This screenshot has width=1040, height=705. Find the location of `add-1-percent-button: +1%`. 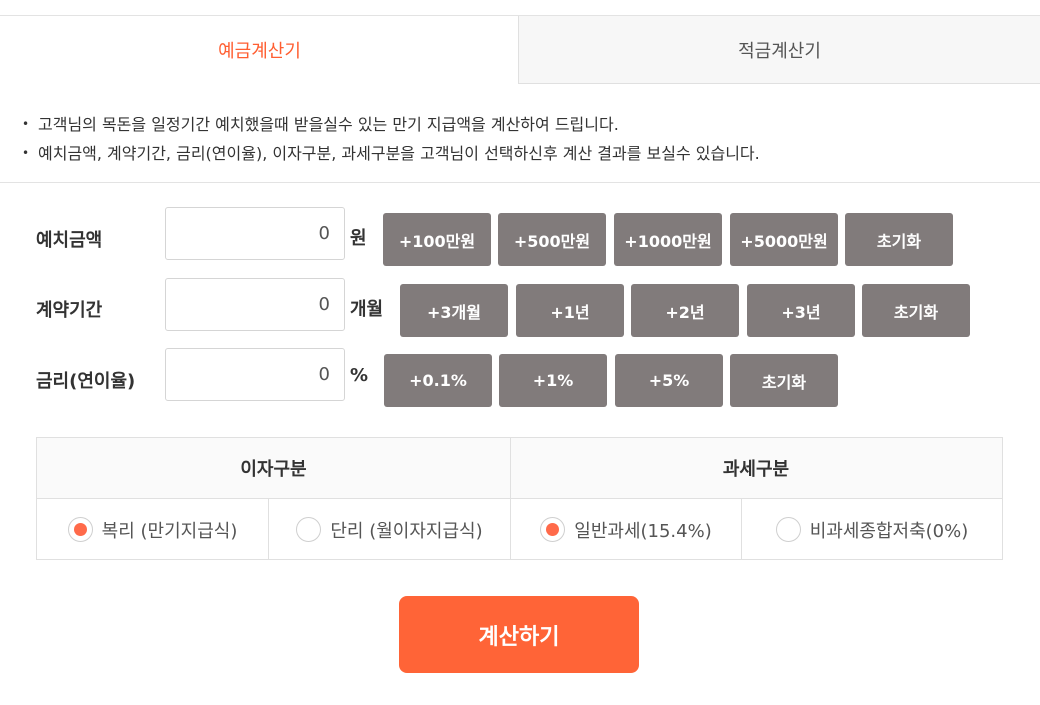

add-1-percent-button: +1% is located at coordinates (553, 380).